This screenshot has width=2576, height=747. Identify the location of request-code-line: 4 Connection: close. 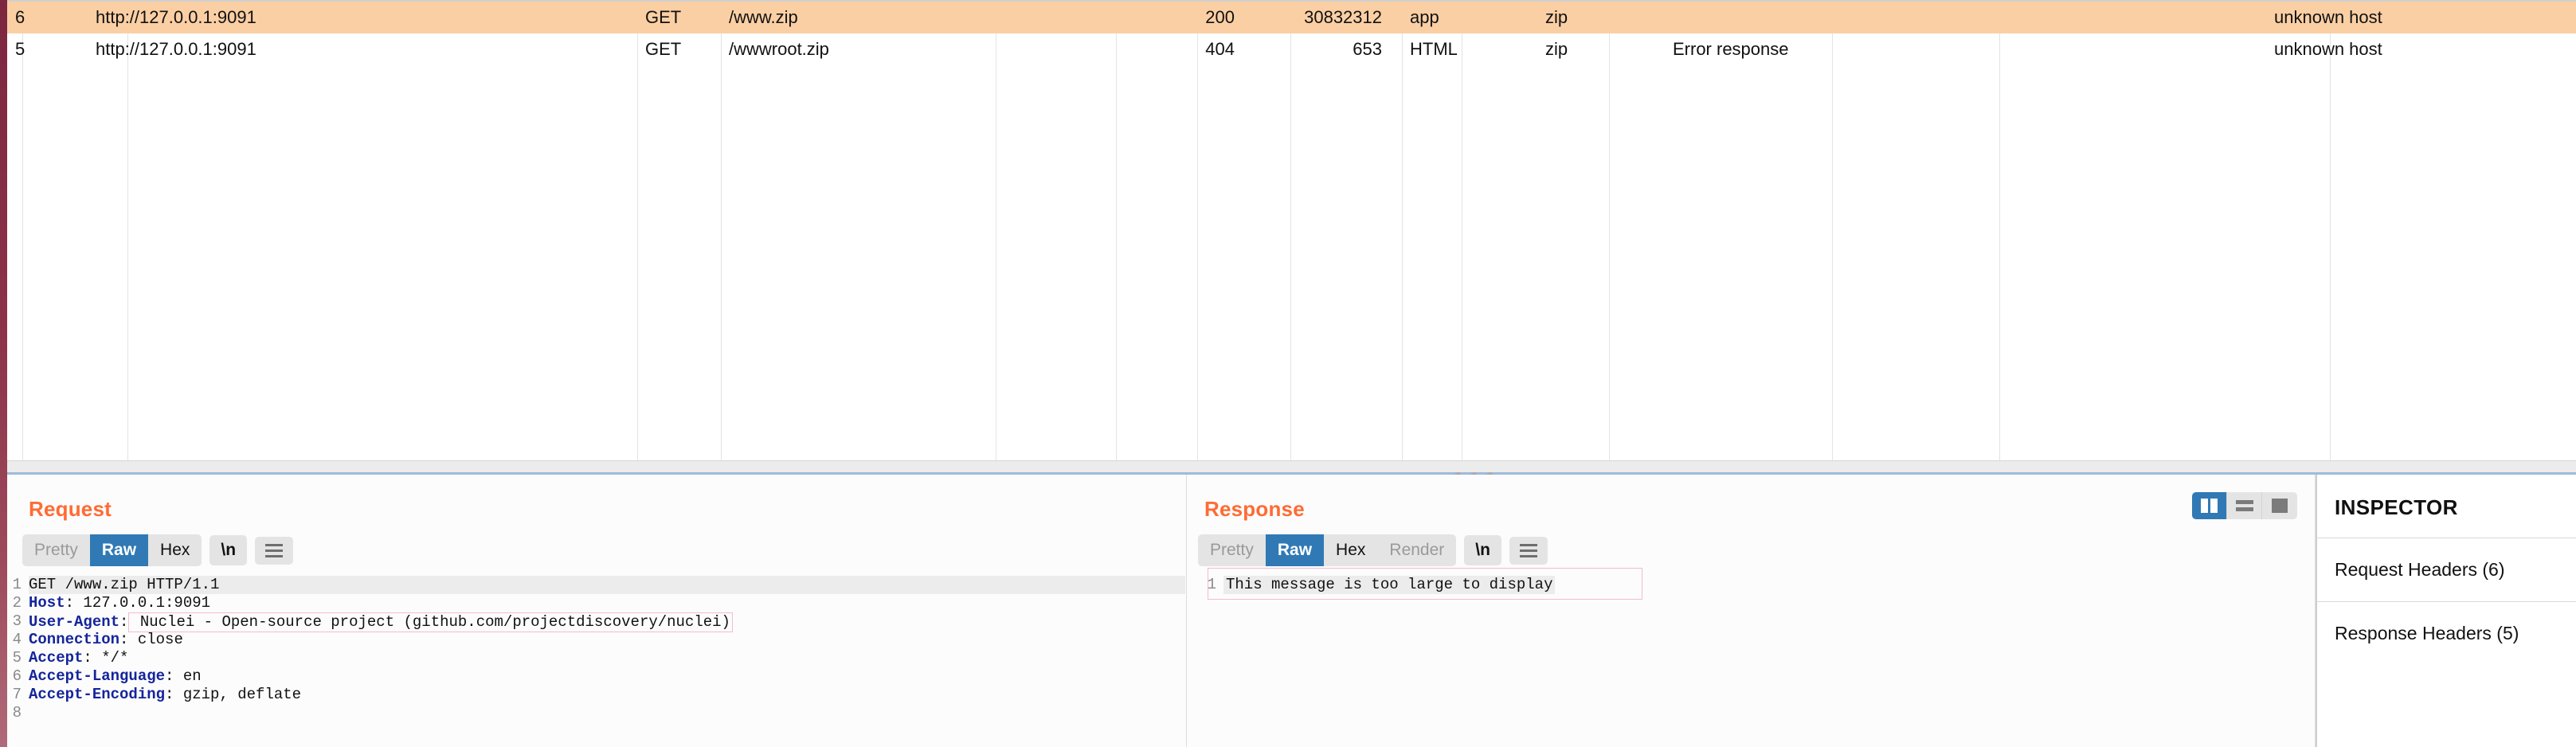
(594, 640).